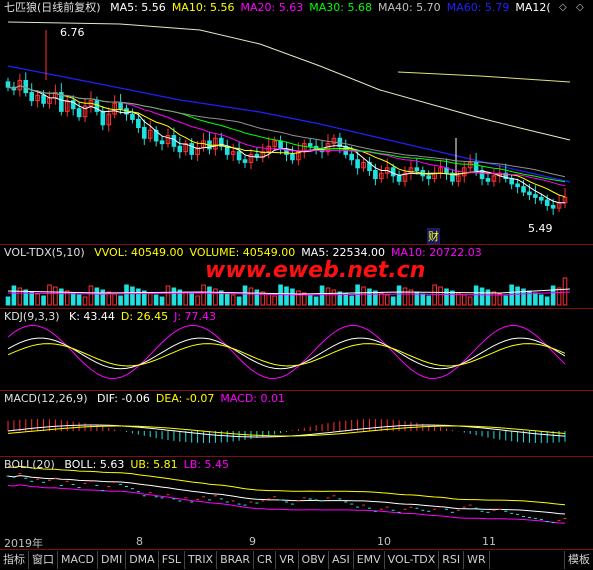 The image size is (593, 570). I want to click on tab-dmi: DMI, so click(112, 560).